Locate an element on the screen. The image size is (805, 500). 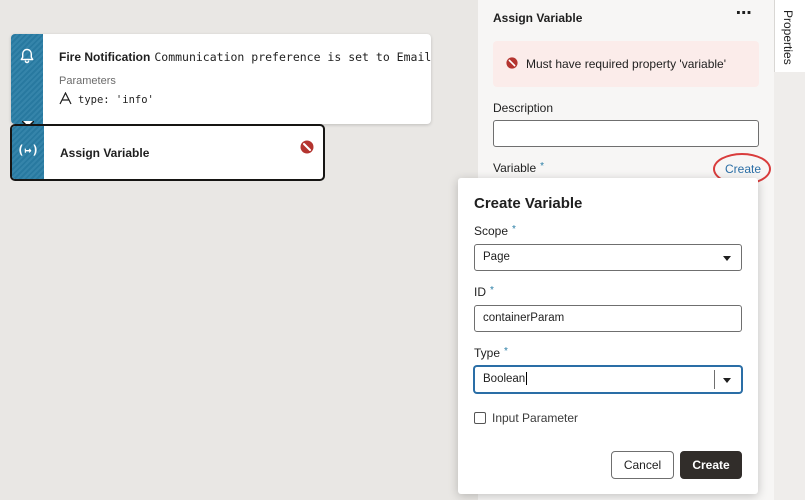
description-input is located at coordinates (626, 133).